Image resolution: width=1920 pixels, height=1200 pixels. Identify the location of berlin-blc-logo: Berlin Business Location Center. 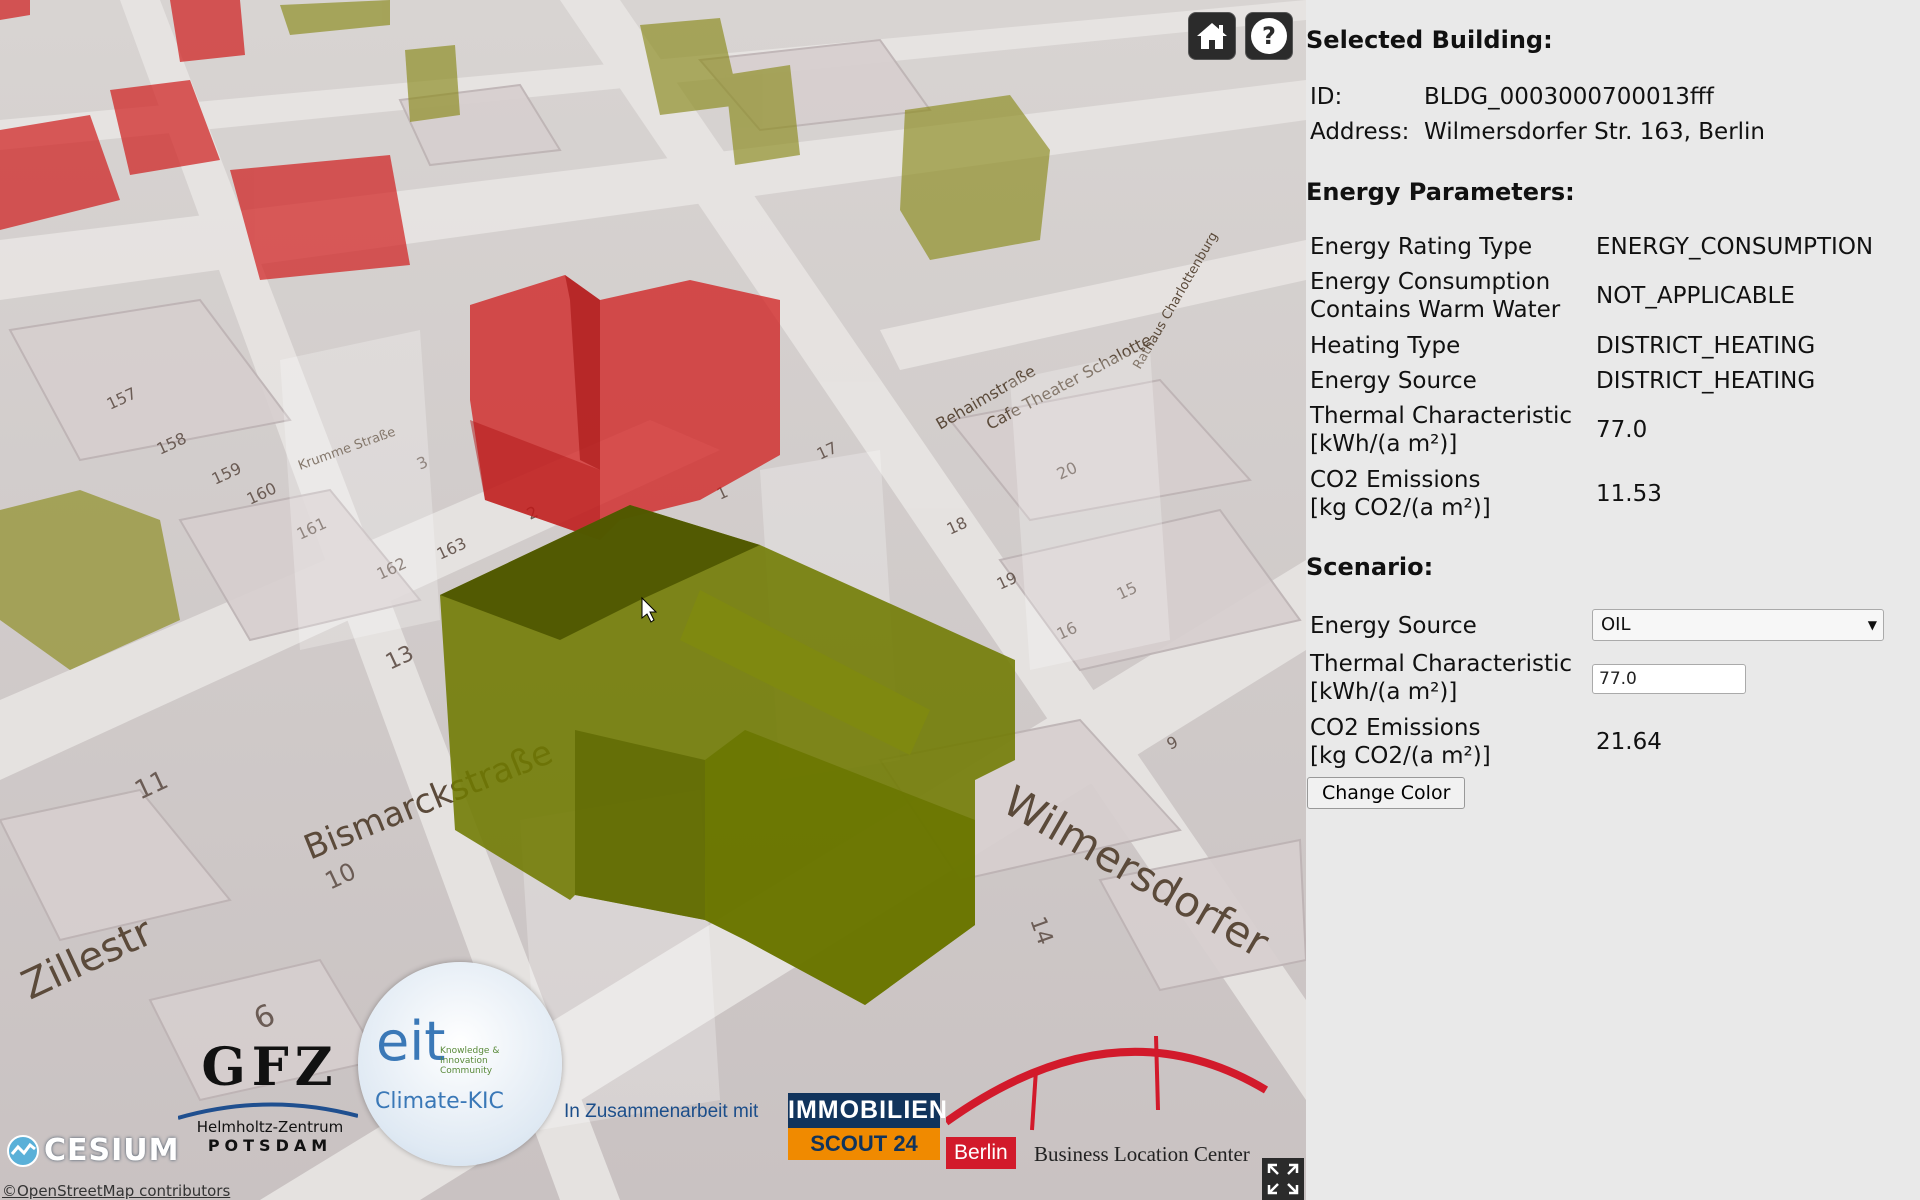
(1111, 1100).